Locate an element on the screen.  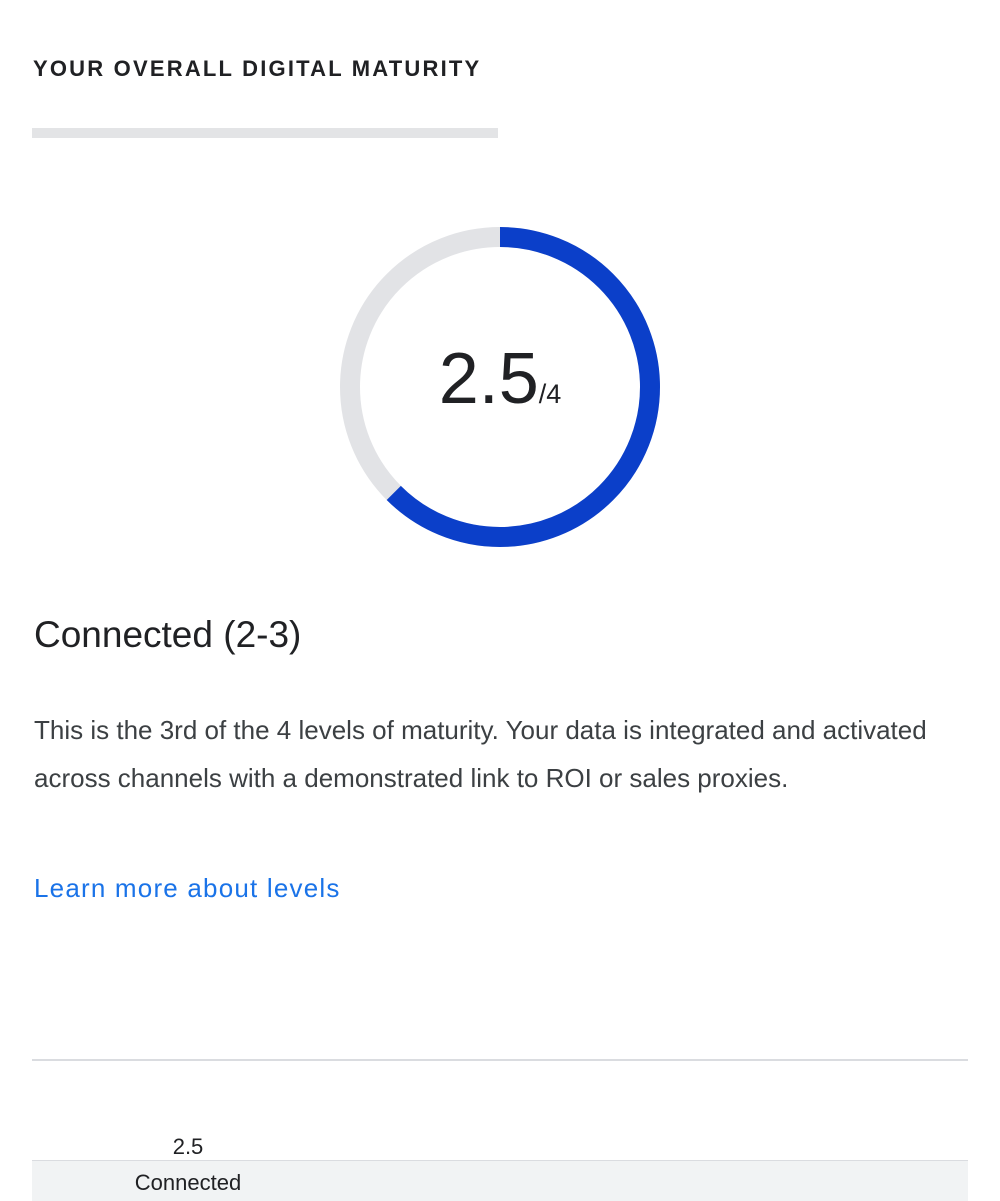
section-title: YOUR OVERALL DIGITAL MATURITY is located at coordinates (257, 68).